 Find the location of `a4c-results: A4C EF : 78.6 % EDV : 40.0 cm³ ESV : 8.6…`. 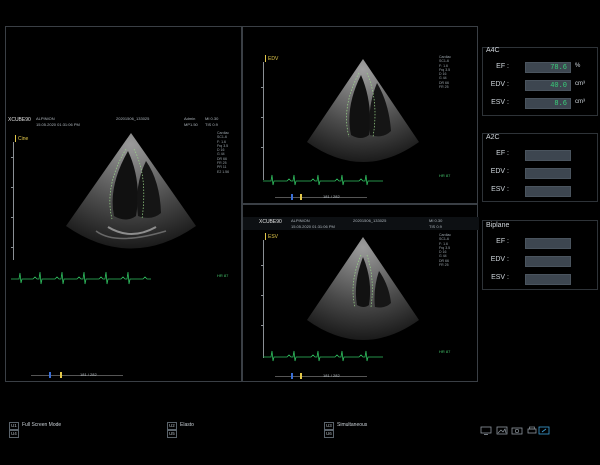

a4c-results: A4C EF : 78.6 % EDV : 40.0 cm³ ESV : 8.6… is located at coordinates (540, 81).